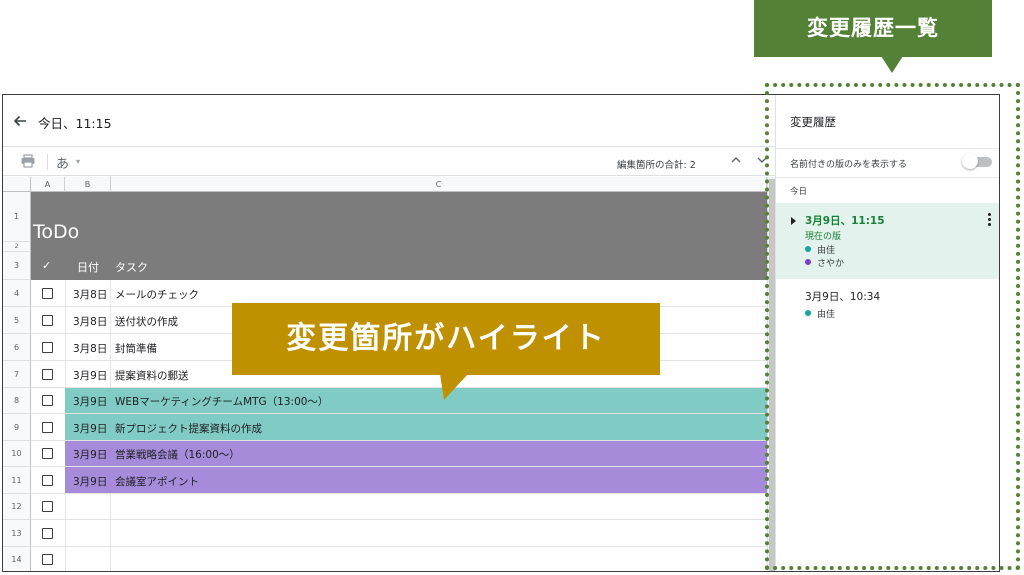  I want to click on row-number: 12, so click(17, 507).